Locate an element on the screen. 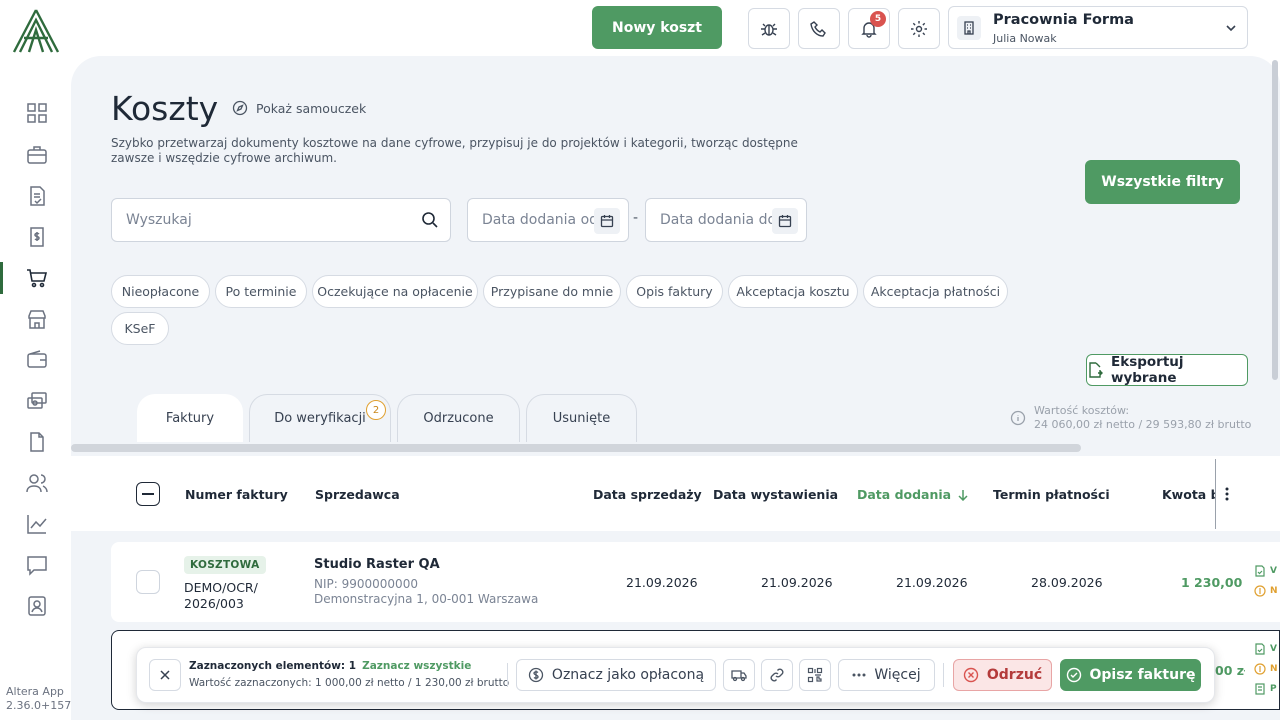 The height and width of the screenshot is (720, 1280). tab-deleted: Usunięte is located at coordinates (581, 418).